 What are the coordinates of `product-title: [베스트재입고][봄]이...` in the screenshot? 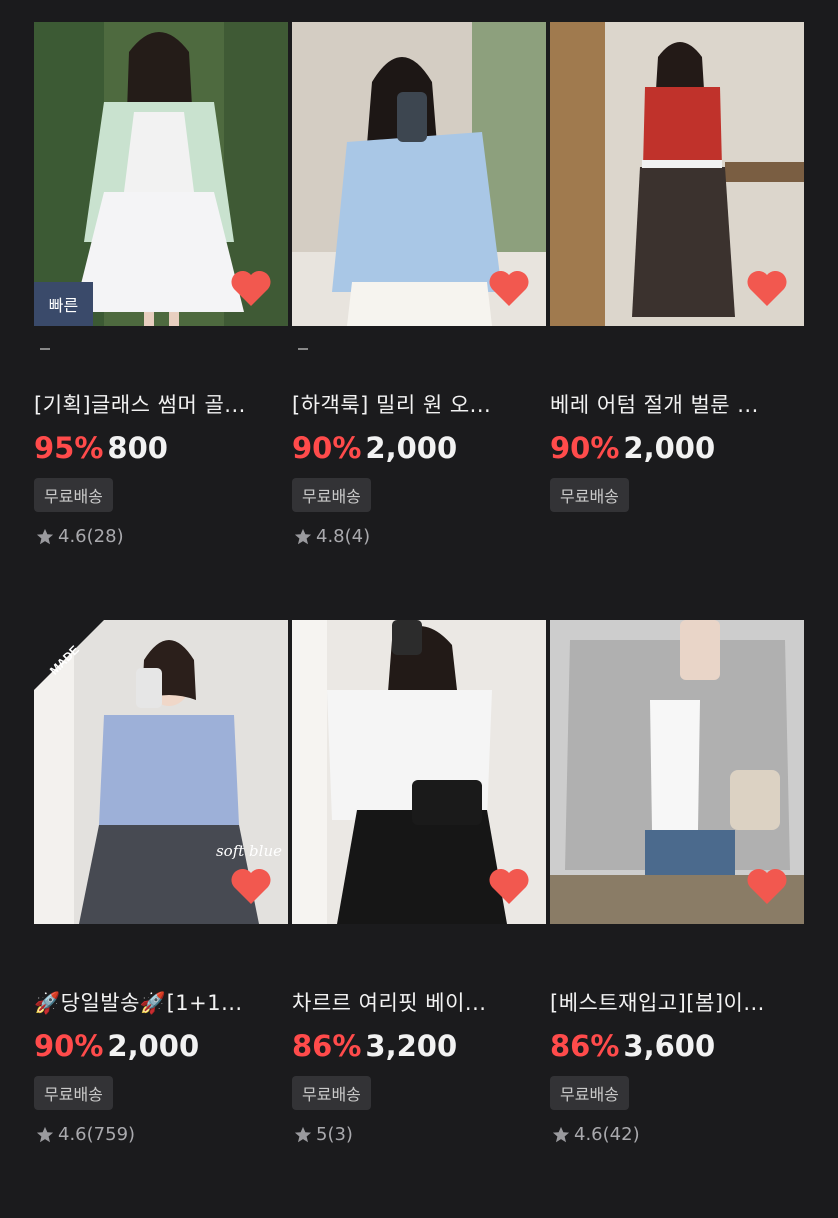 It's located at (677, 1003).